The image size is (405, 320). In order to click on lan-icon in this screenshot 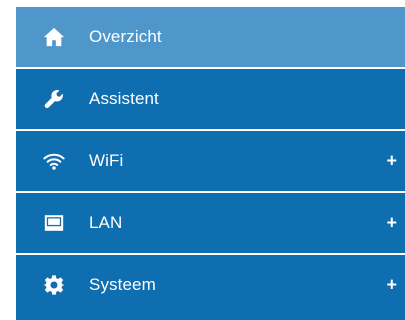, I will do `click(54, 223)`.